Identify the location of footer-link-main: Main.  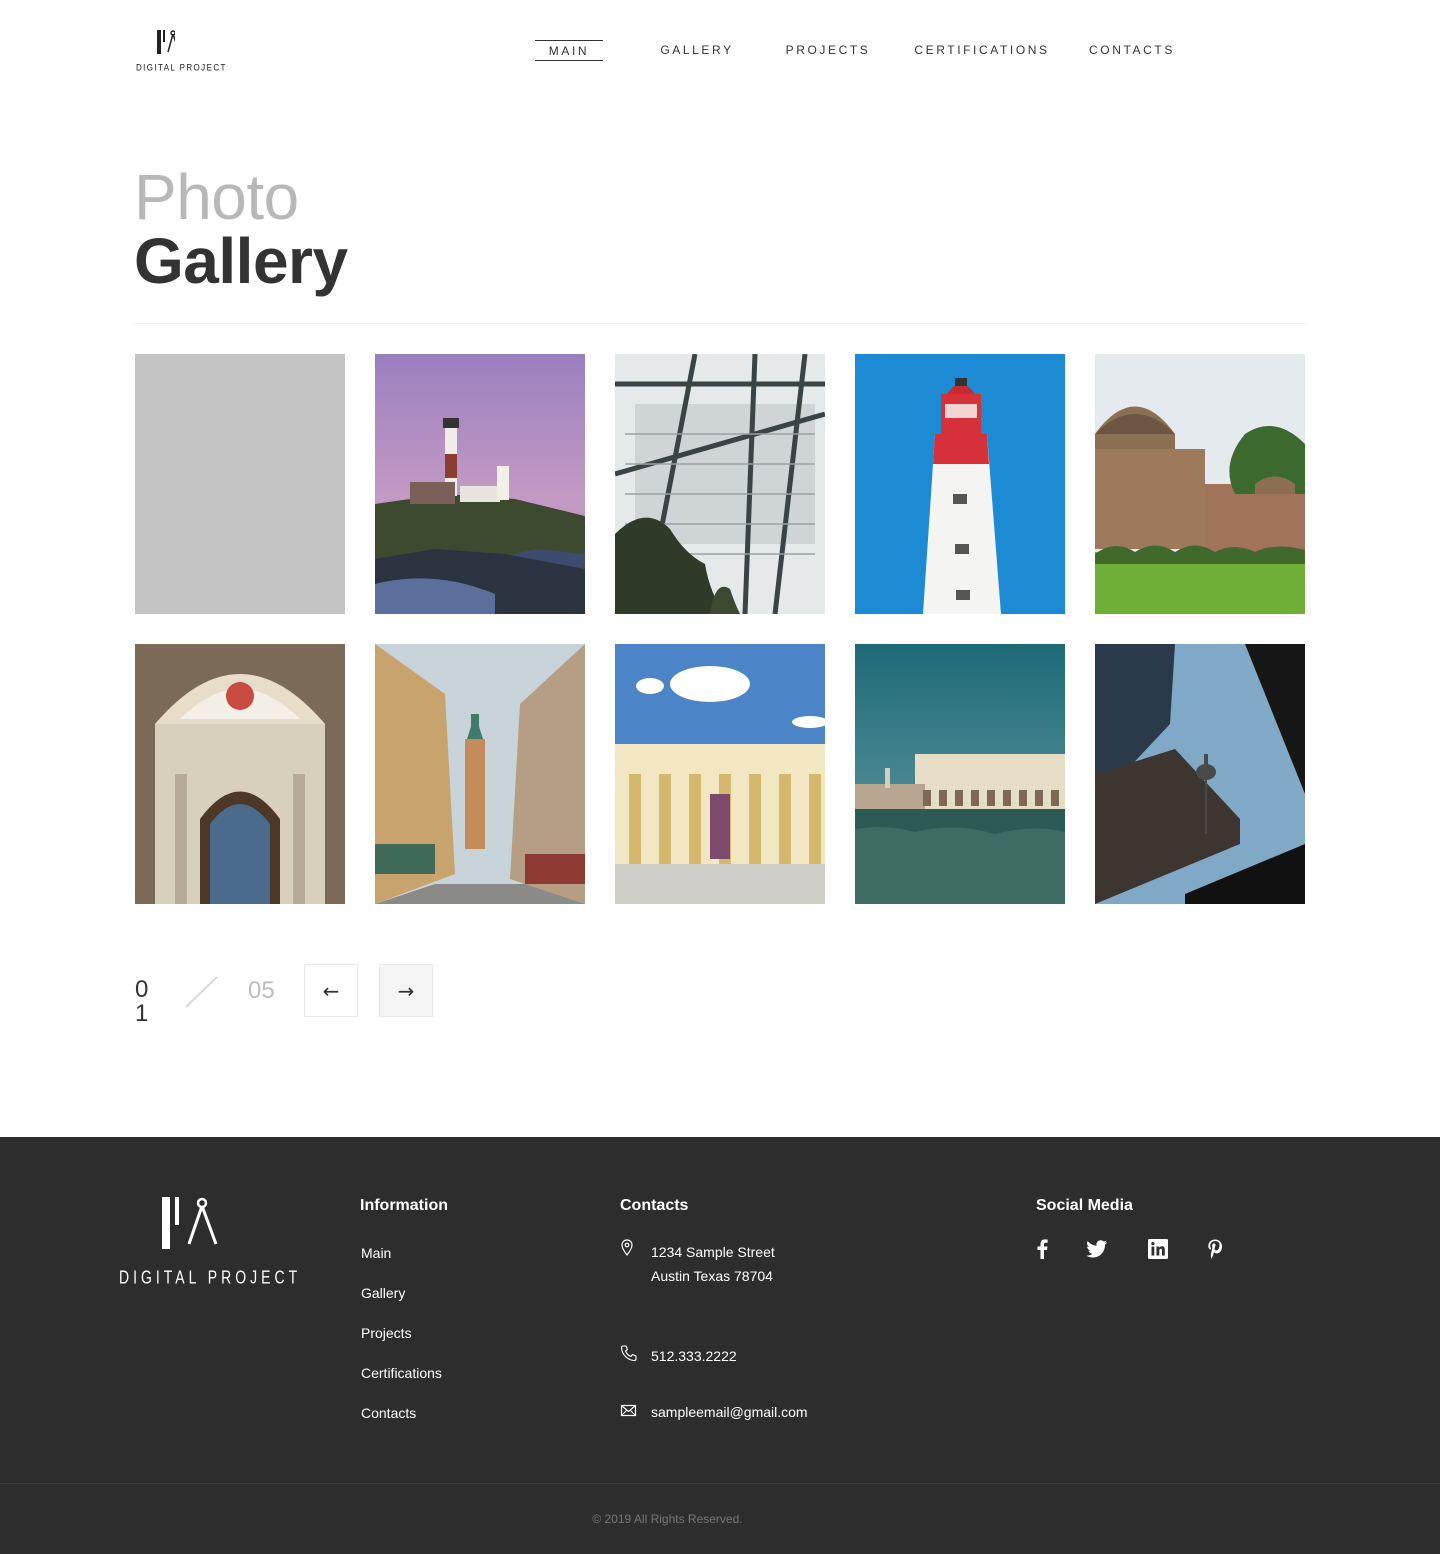
(376, 1253).